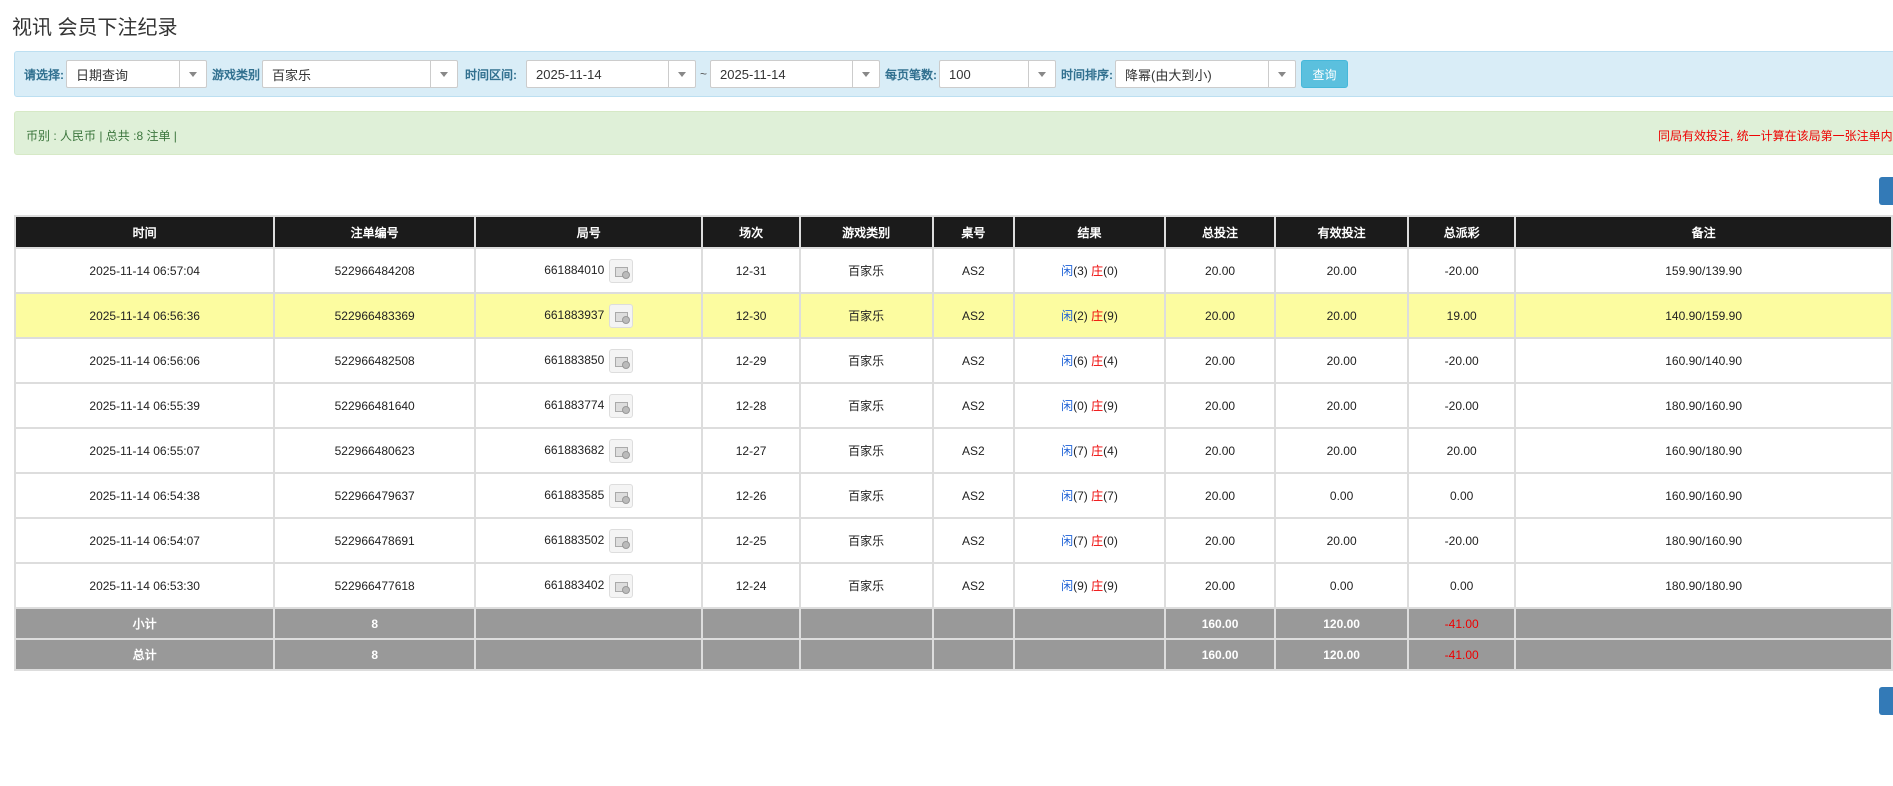 This screenshot has width=1893, height=786. Describe the element at coordinates (751, 585) in the screenshot. I see `cell-session: 12-24` at that location.